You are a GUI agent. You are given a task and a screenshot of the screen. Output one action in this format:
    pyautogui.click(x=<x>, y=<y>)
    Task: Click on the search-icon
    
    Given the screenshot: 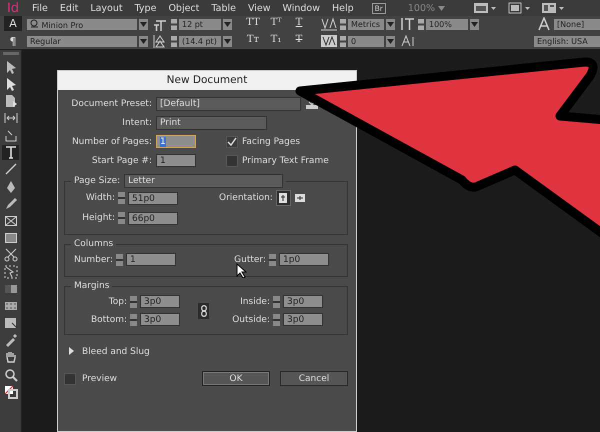 What is the action you would take?
    pyautogui.click(x=34, y=23)
    